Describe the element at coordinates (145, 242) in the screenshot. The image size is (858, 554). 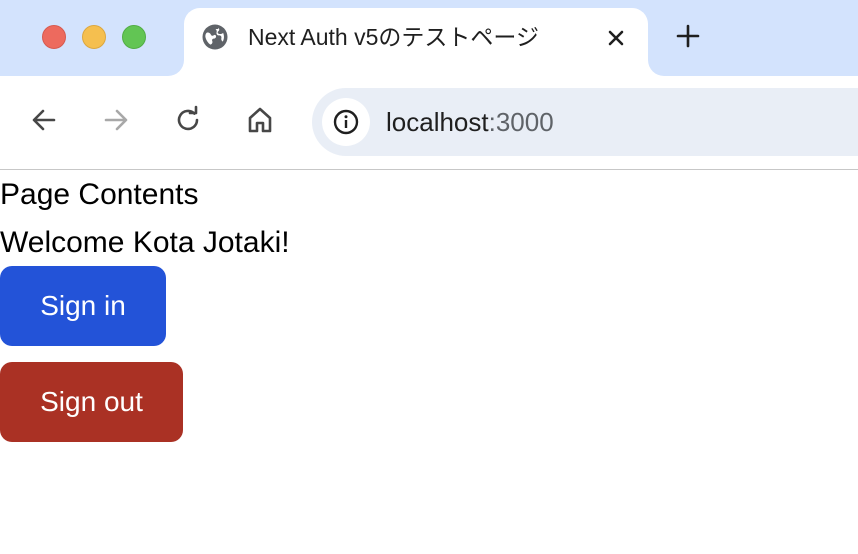
I see `welcome-message: Welcome Kota Jotaki!` at that location.